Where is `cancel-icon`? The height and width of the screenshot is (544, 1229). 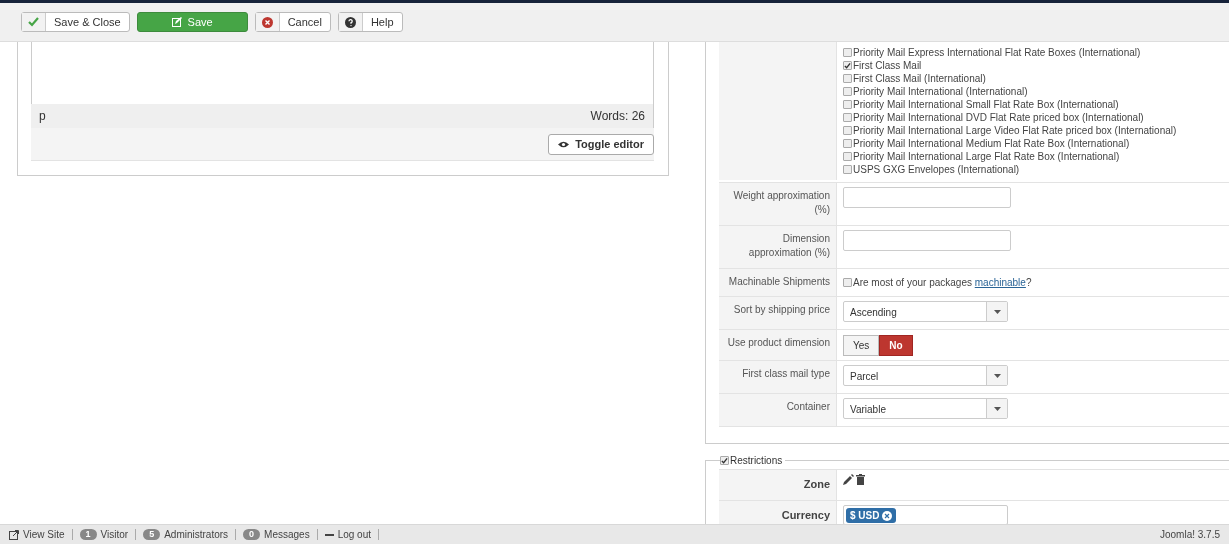 cancel-icon is located at coordinates (267, 22).